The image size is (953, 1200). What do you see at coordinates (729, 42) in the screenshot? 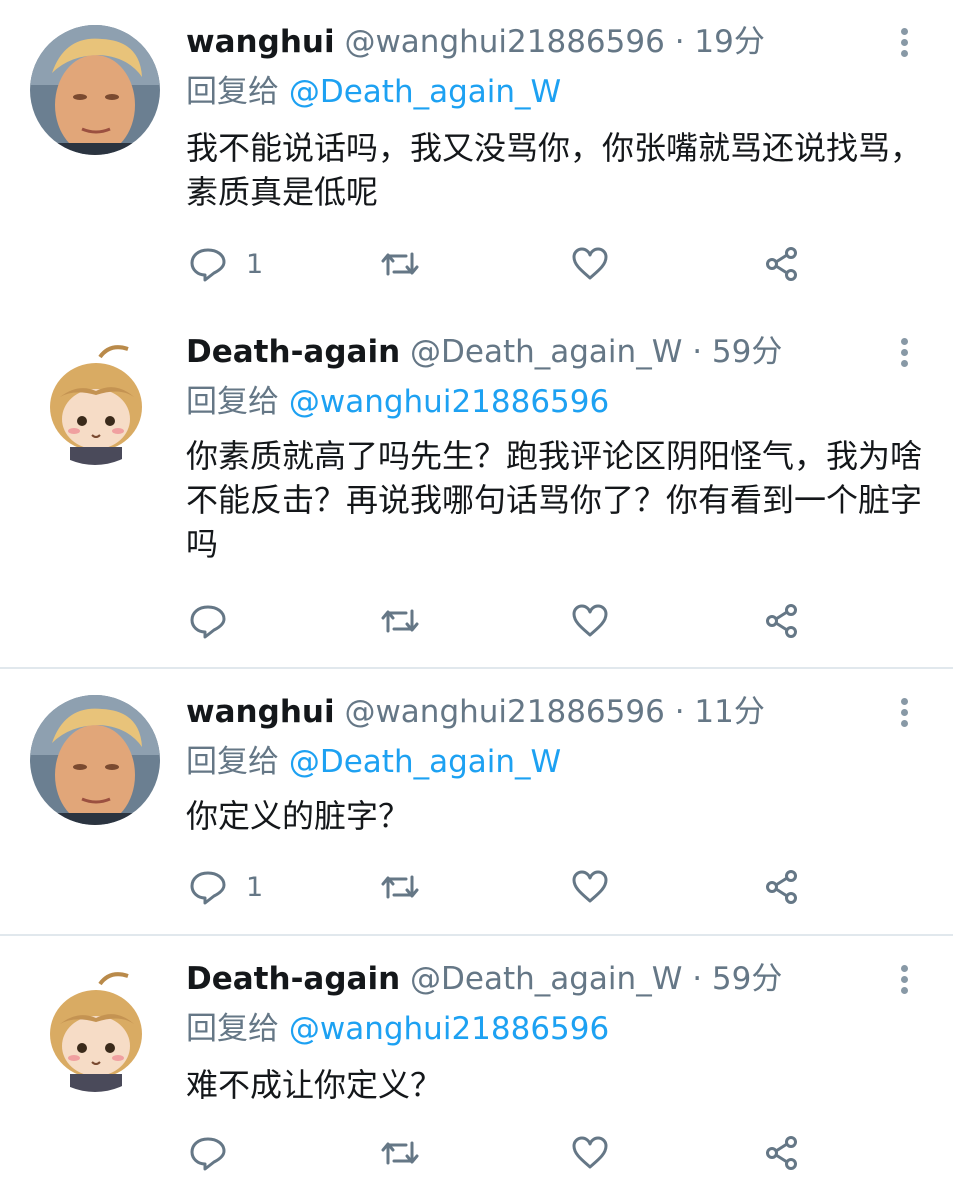
I see `timestamp: 19分` at bounding box center [729, 42].